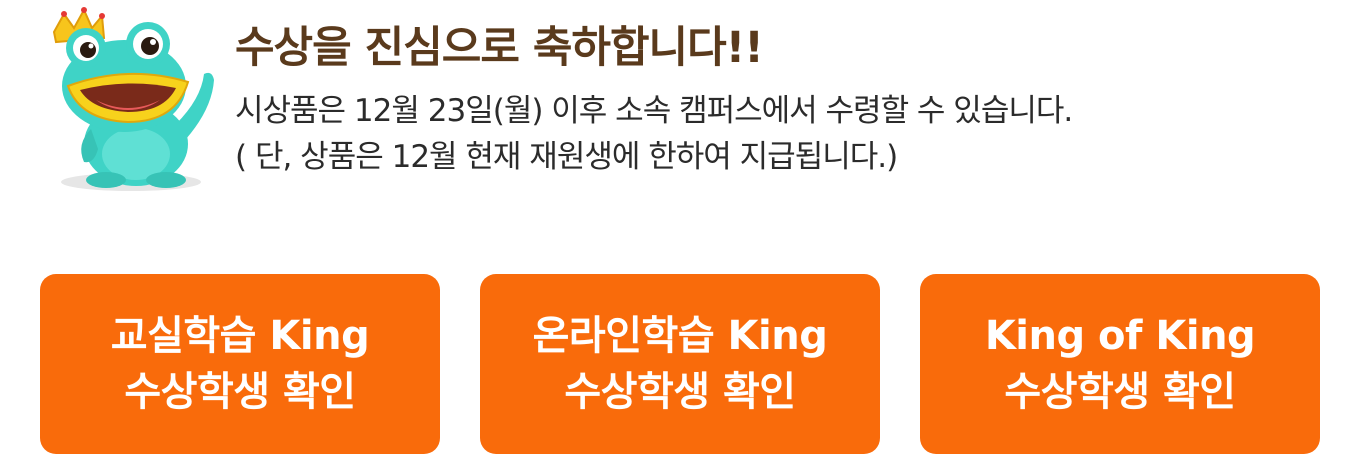 This screenshot has width=1360, height=454. Describe the element at coordinates (240, 364) in the screenshot. I see `classroom-king-winners-button: 교실학습 King 수상학생 확인` at that location.